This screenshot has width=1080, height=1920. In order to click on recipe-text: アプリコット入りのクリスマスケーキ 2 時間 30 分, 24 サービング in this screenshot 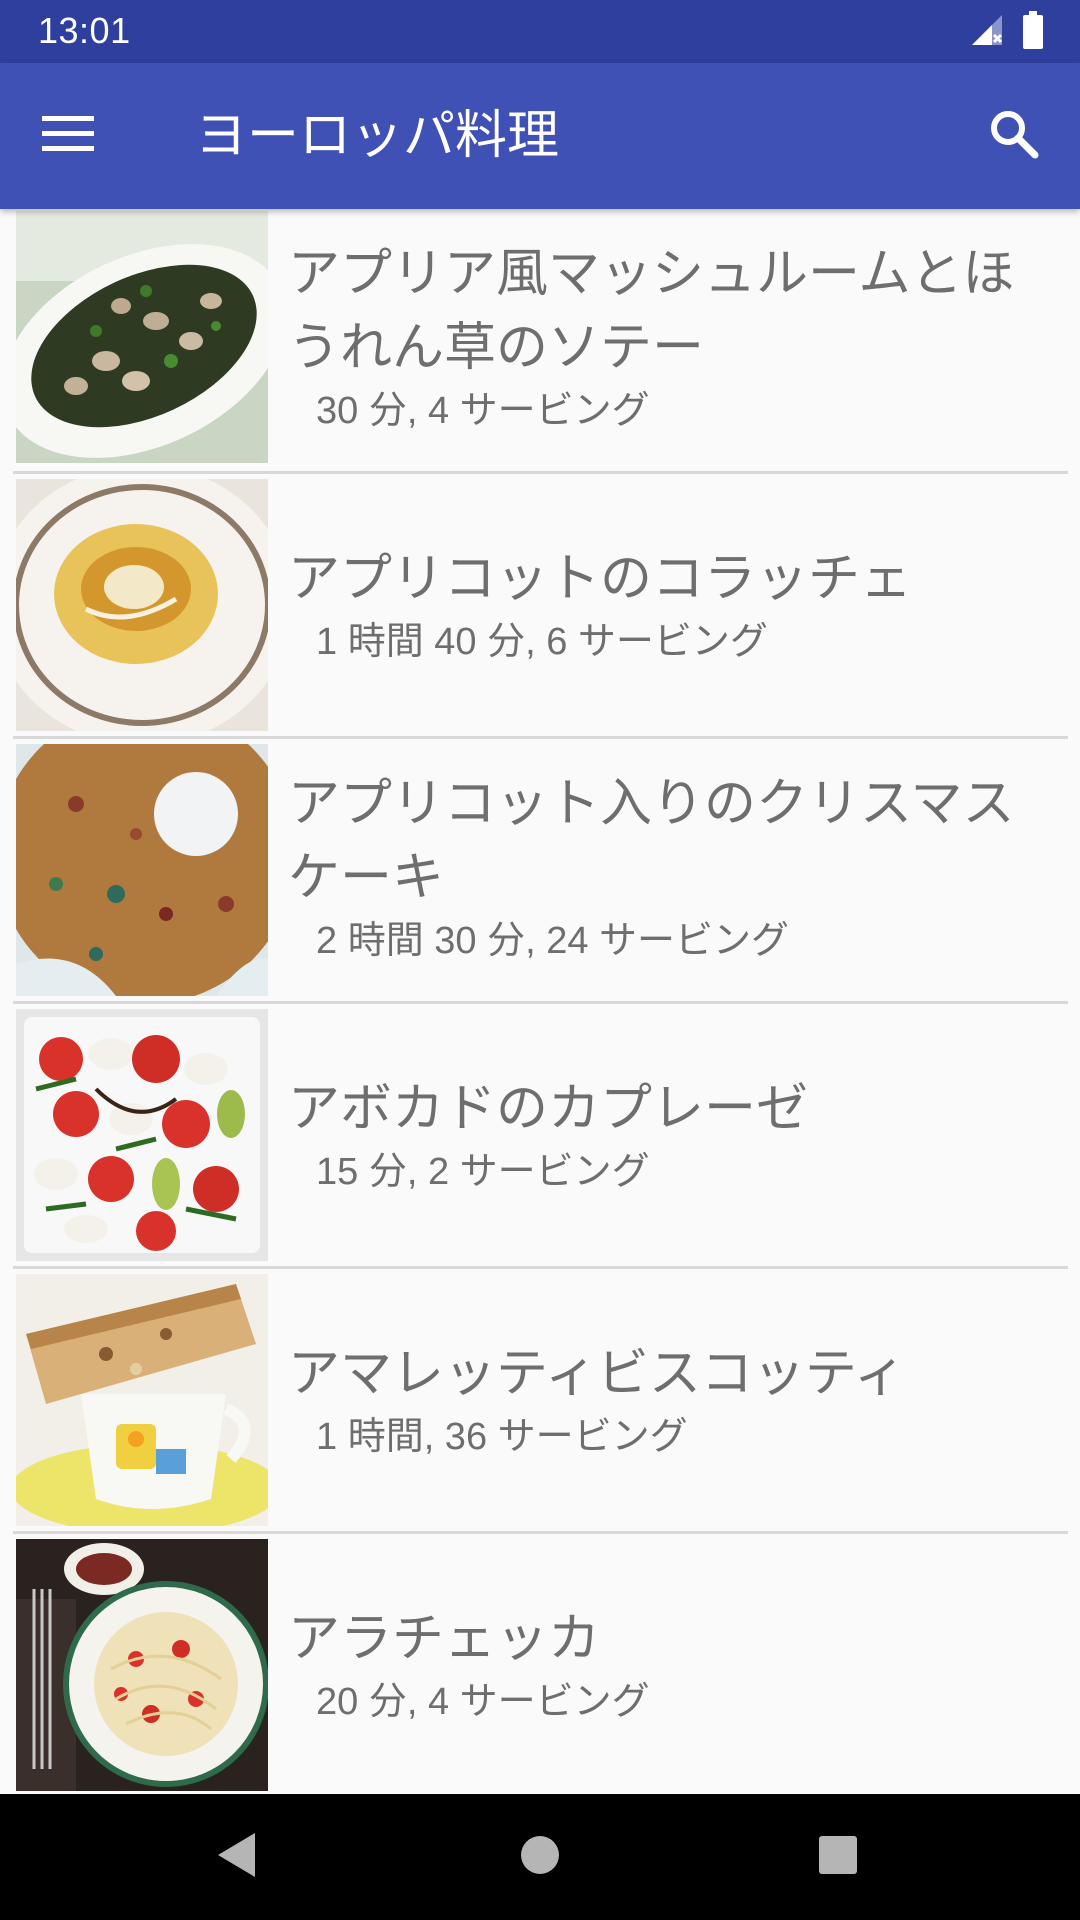, I will do `click(669, 866)`.